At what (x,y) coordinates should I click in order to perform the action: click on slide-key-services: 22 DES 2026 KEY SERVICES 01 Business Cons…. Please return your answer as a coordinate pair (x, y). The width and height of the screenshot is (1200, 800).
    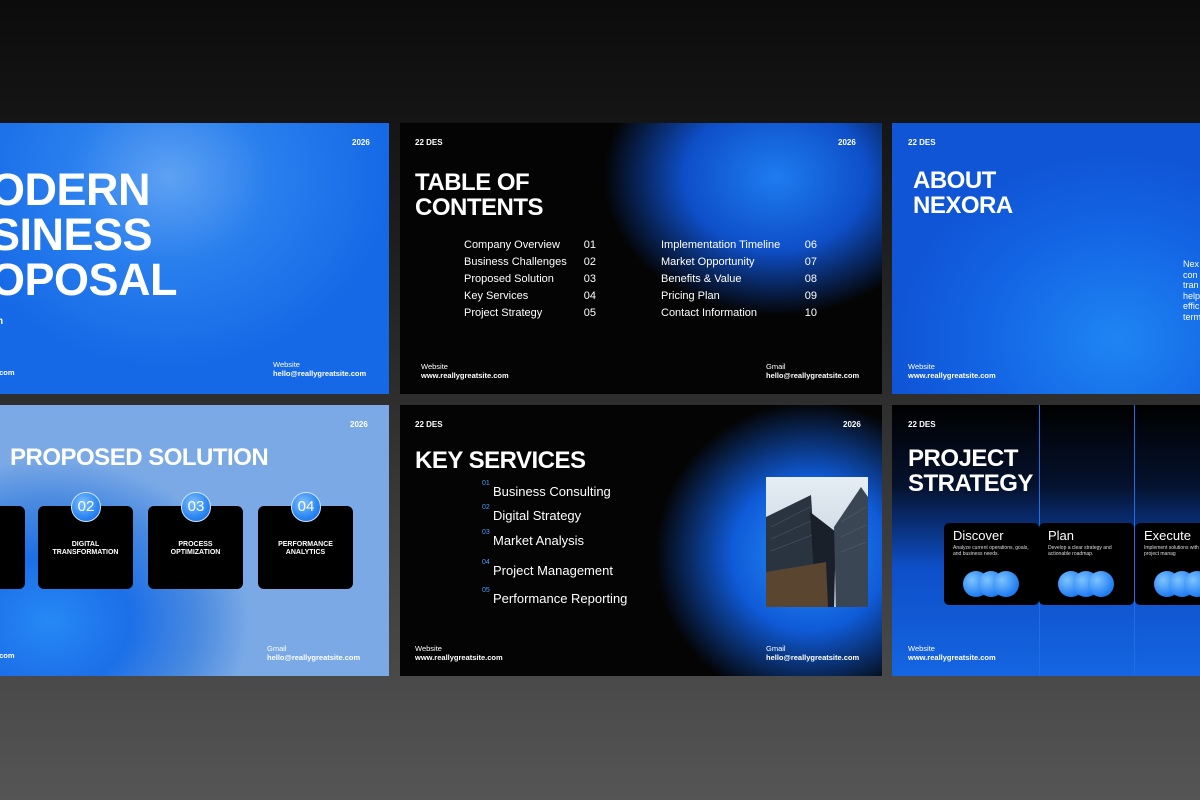
    Looking at the image, I should click on (641, 540).